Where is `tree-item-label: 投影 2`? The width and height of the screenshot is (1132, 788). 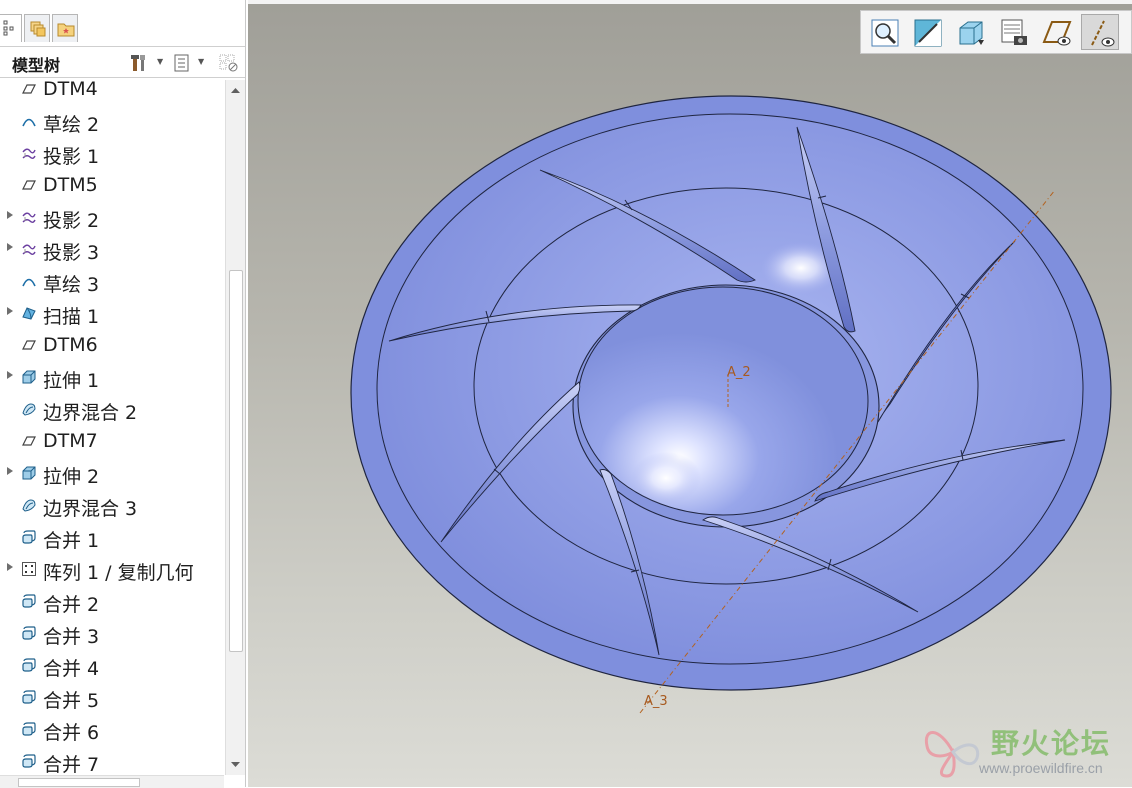
tree-item-label: 投影 2 is located at coordinates (71, 221).